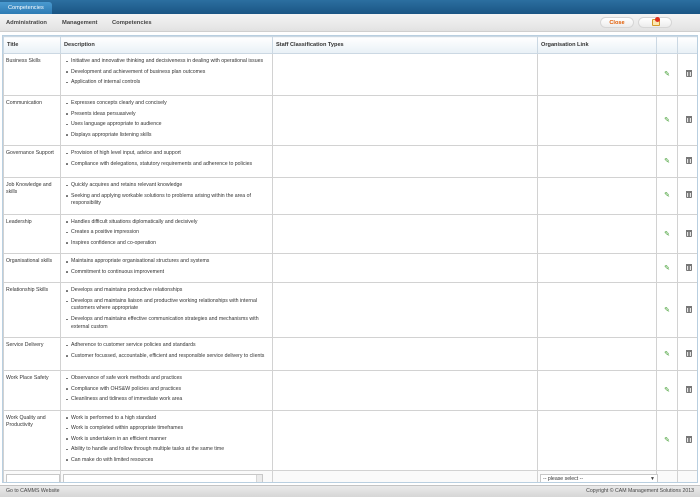 The height and width of the screenshot is (497, 700). I want to click on camms-website-link: Go to CAMMS Website, so click(33, 491).